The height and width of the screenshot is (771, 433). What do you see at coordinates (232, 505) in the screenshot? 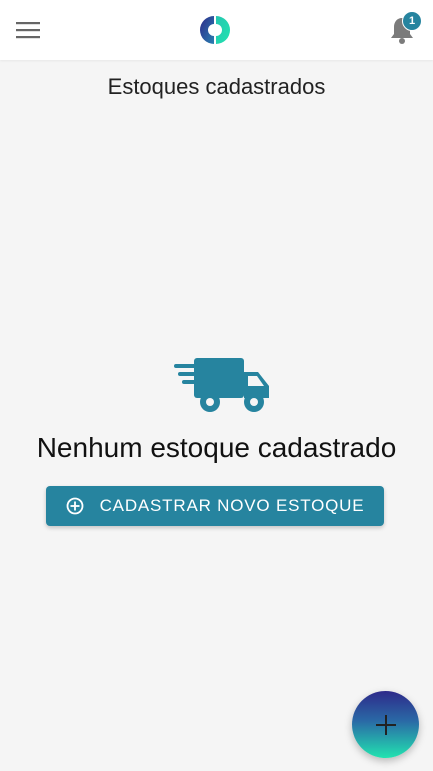
I see `add-new-stock-button-label: CADASTRAR NOVO ESTOQUE` at bounding box center [232, 505].